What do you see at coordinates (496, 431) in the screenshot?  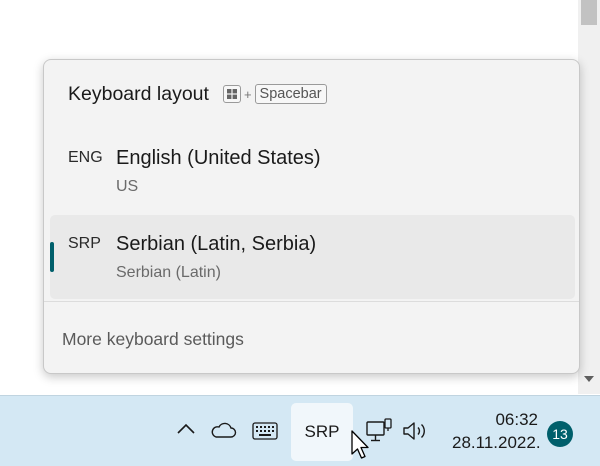 I see `clock: 06:32 28.11.2022.` at bounding box center [496, 431].